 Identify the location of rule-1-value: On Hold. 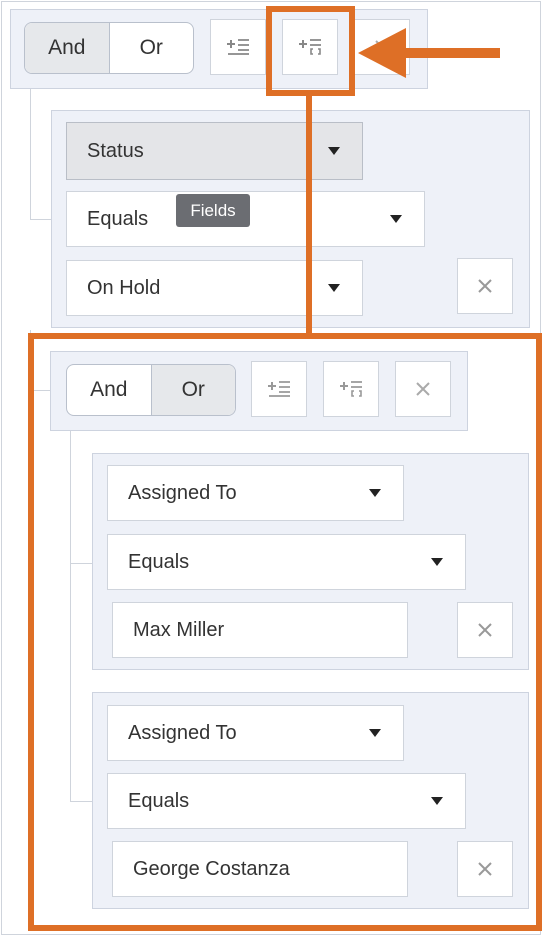
(124, 287).